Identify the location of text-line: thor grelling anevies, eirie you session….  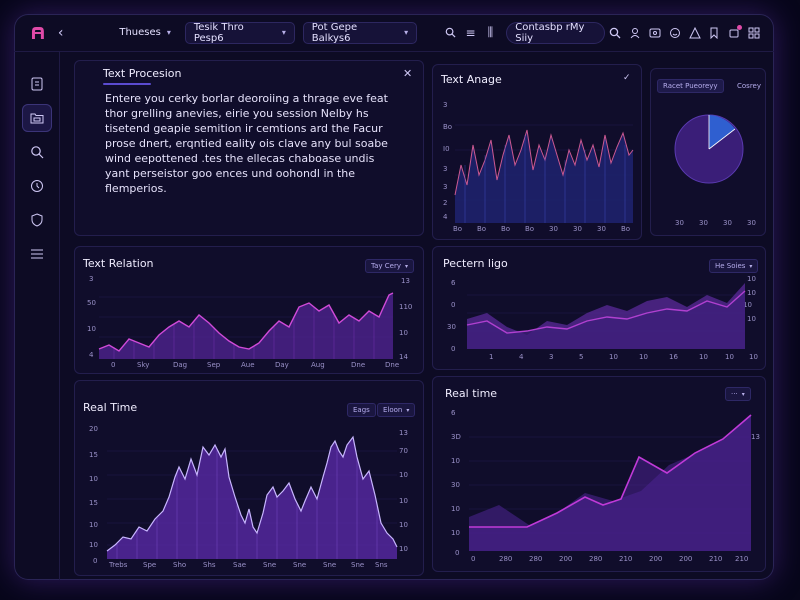
(237, 113).